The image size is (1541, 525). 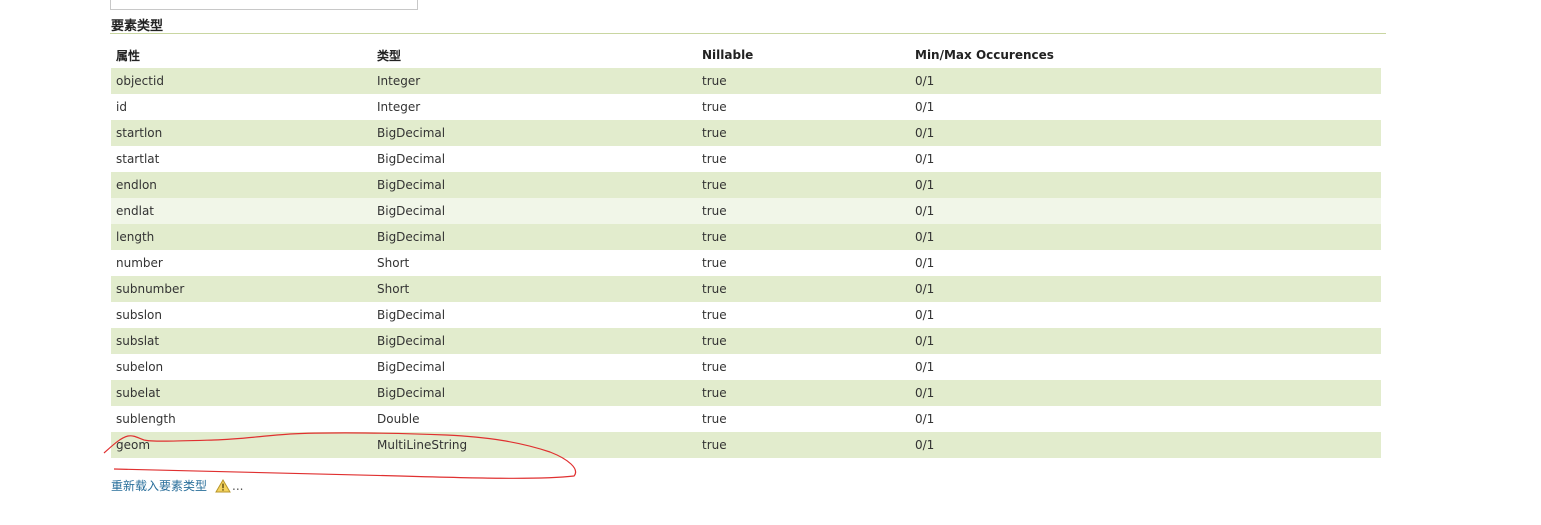 I want to click on attribute-cell: subnumber, so click(x=241, y=289).